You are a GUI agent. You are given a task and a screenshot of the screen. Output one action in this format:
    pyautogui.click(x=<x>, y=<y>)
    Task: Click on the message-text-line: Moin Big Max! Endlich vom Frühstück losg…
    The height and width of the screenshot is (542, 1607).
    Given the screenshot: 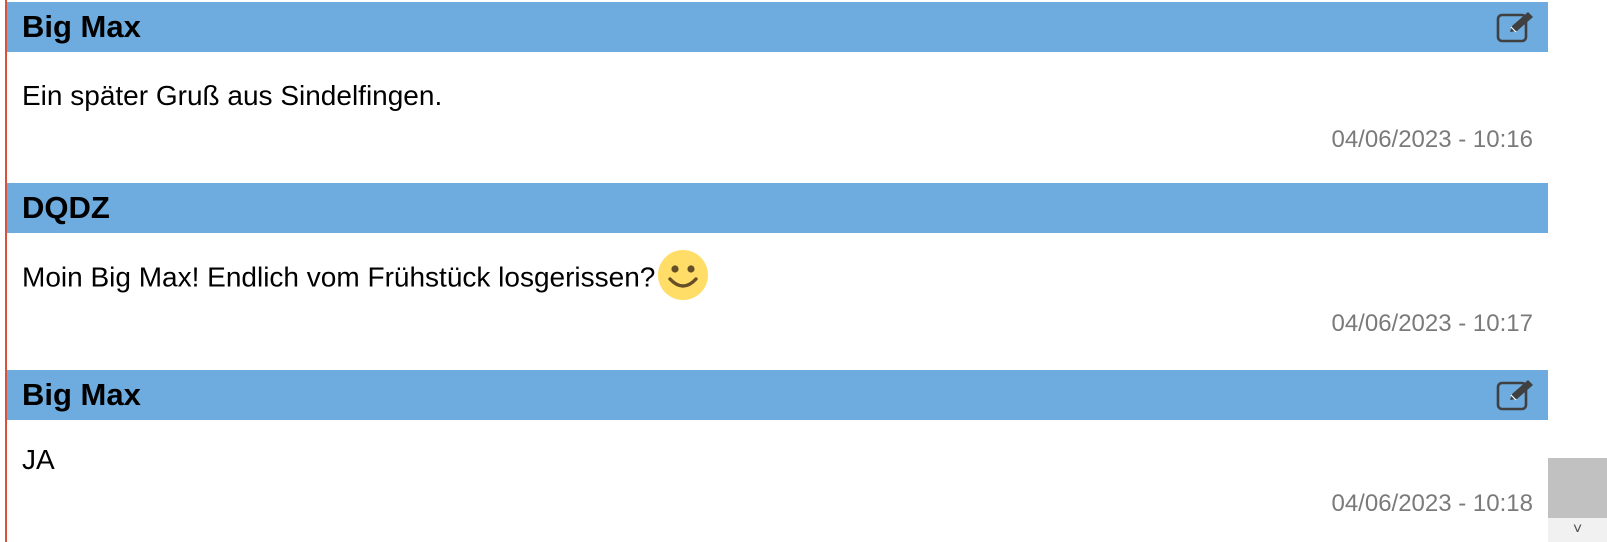 What is the action you would take?
    pyautogui.click(x=365, y=277)
    